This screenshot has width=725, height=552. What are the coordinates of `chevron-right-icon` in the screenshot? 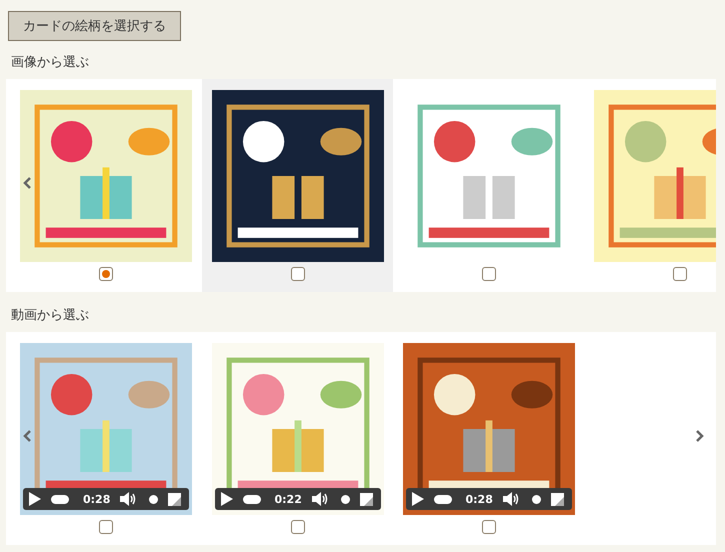 It's located at (700, 436).